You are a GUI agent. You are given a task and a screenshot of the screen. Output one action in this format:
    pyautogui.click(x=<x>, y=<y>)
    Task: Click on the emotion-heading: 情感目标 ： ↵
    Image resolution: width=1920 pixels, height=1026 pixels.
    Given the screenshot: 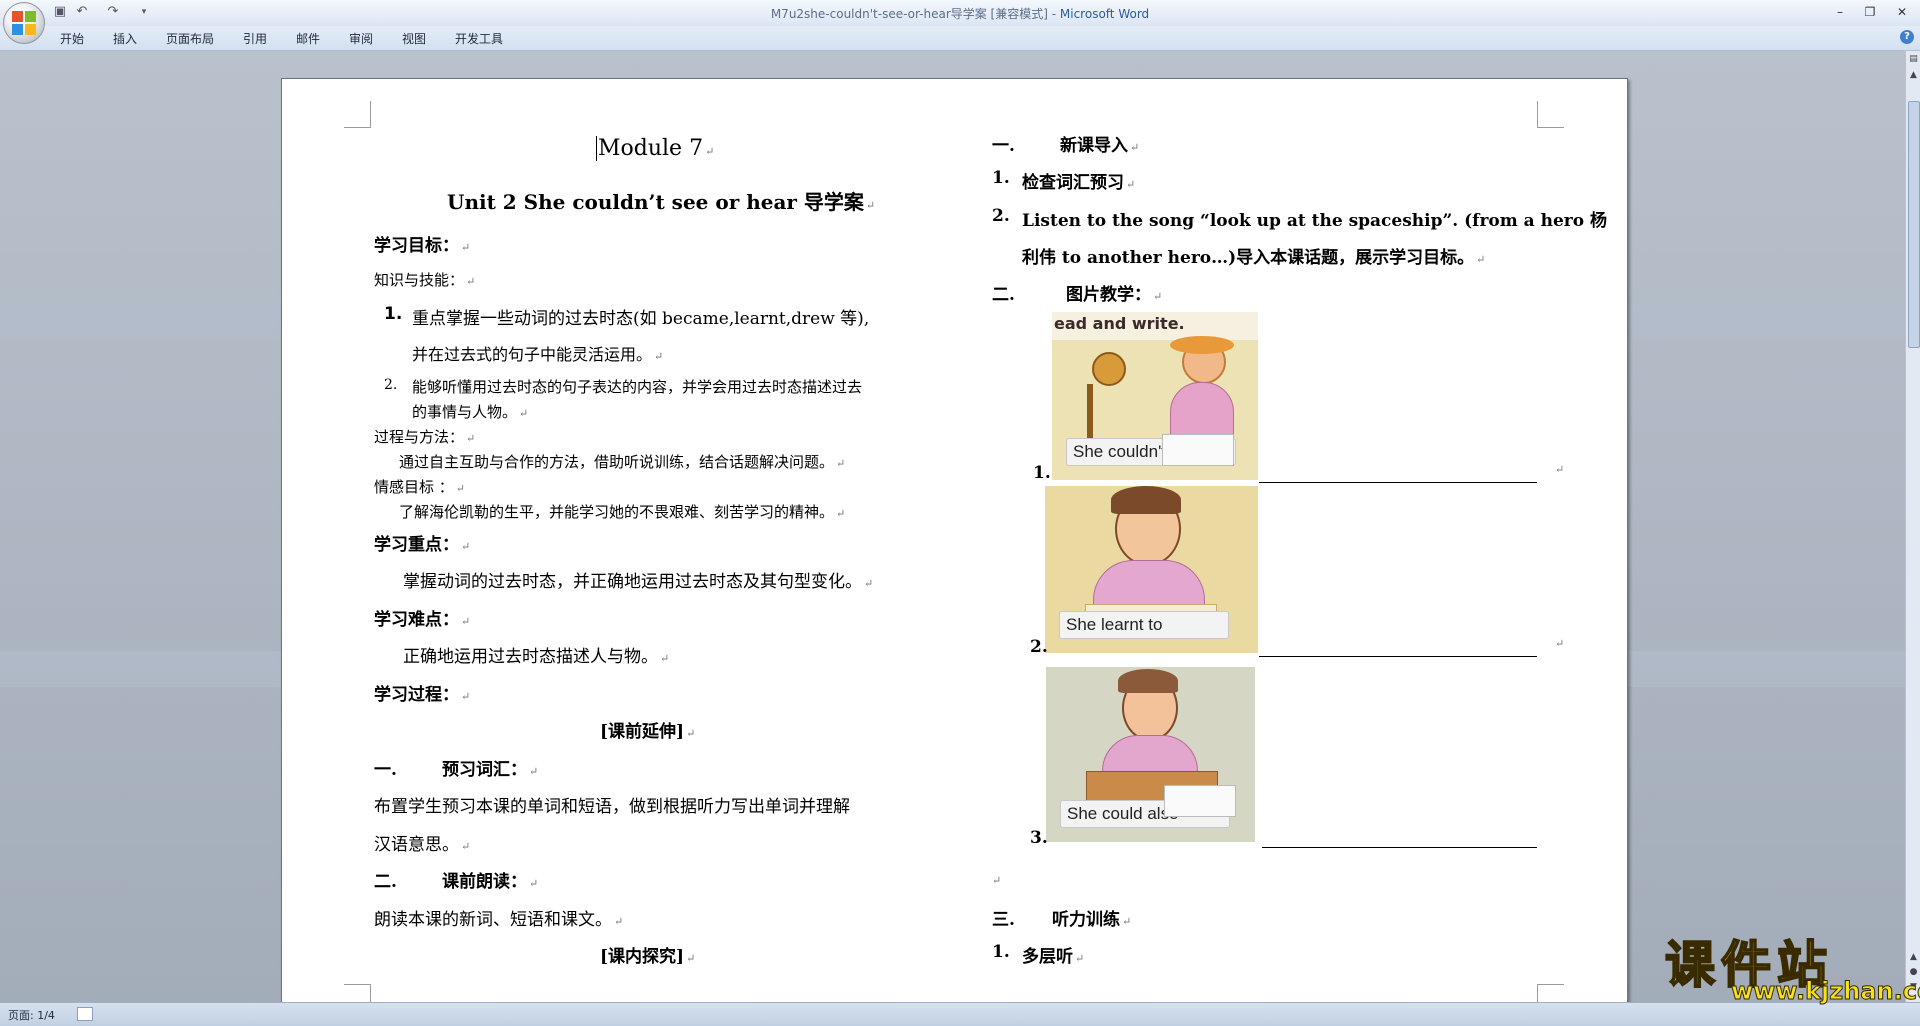 What is the action you would take?
    pyautogui.click(x=419, y=487)
    